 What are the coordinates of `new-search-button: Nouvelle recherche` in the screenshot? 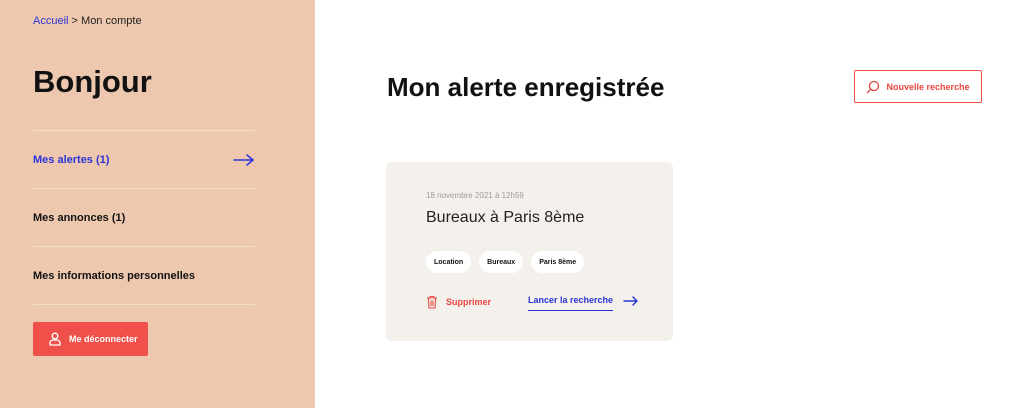 It's located at (918, 86).